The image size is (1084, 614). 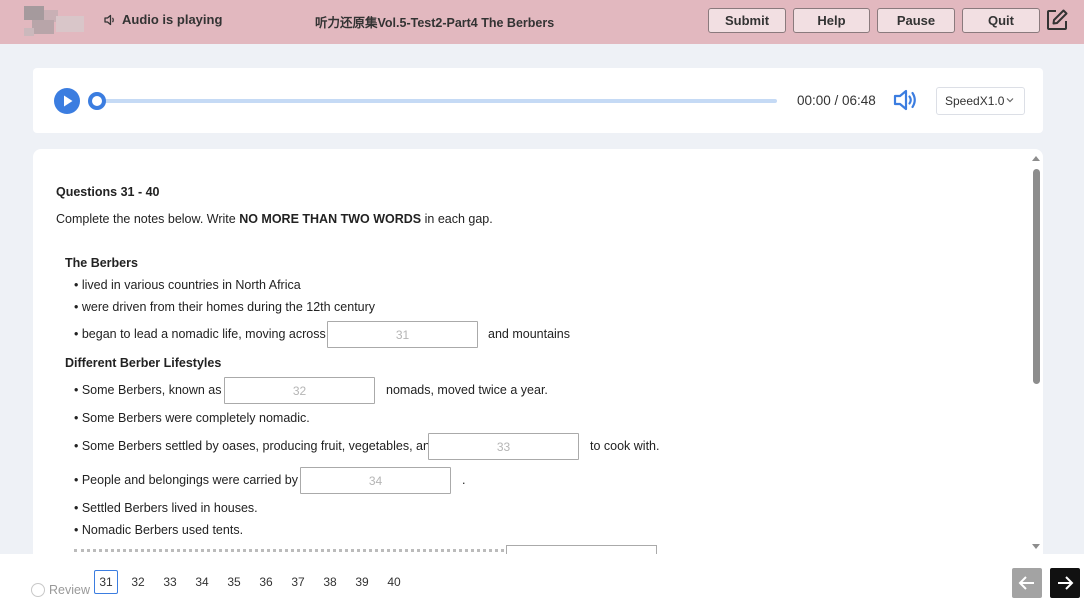 I want to click on audio-status: Audio is playing, so click(x=163, y=19).